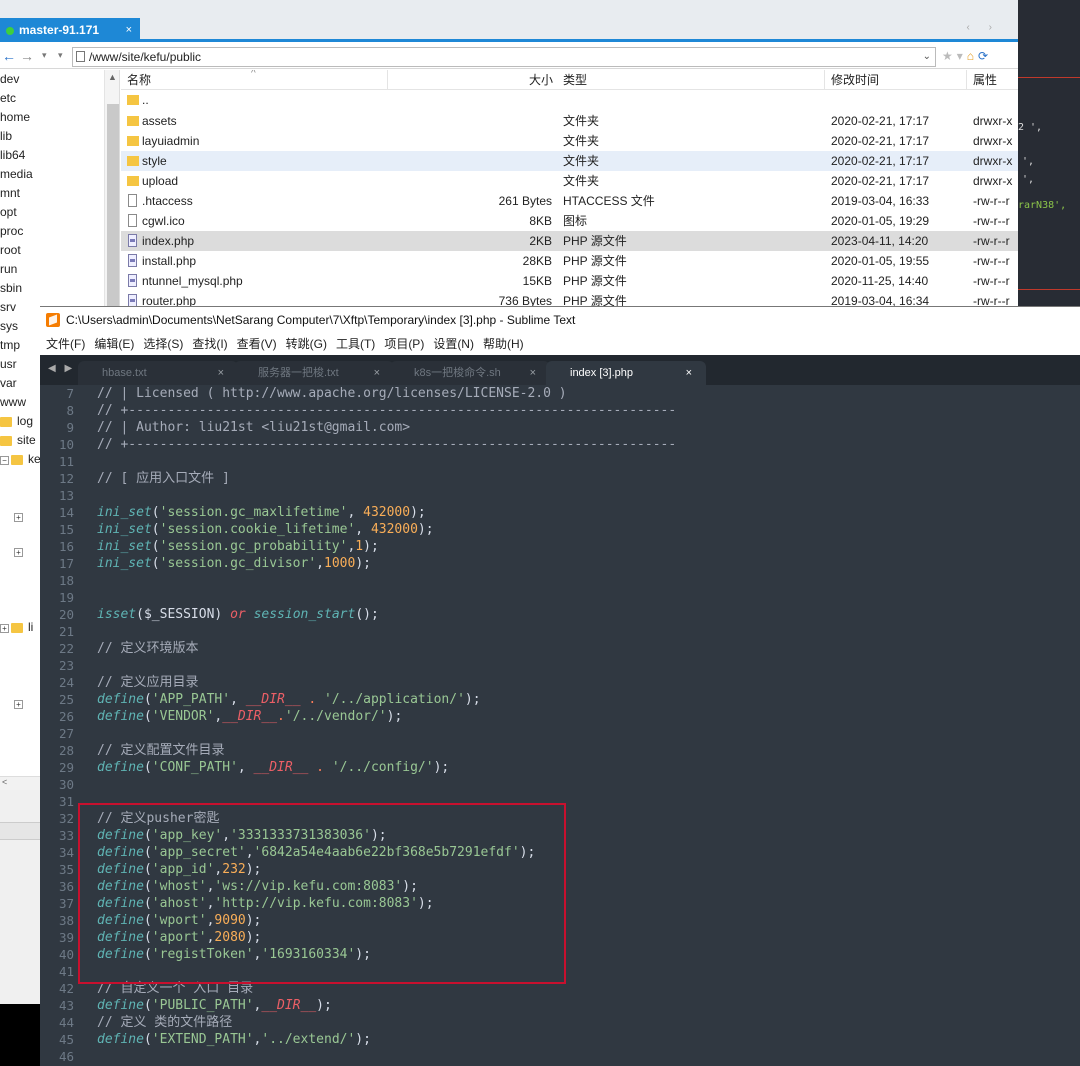  Describe the element at coordinates (8, 212) in the screenshot. I see `tree-item: opt` at that location.